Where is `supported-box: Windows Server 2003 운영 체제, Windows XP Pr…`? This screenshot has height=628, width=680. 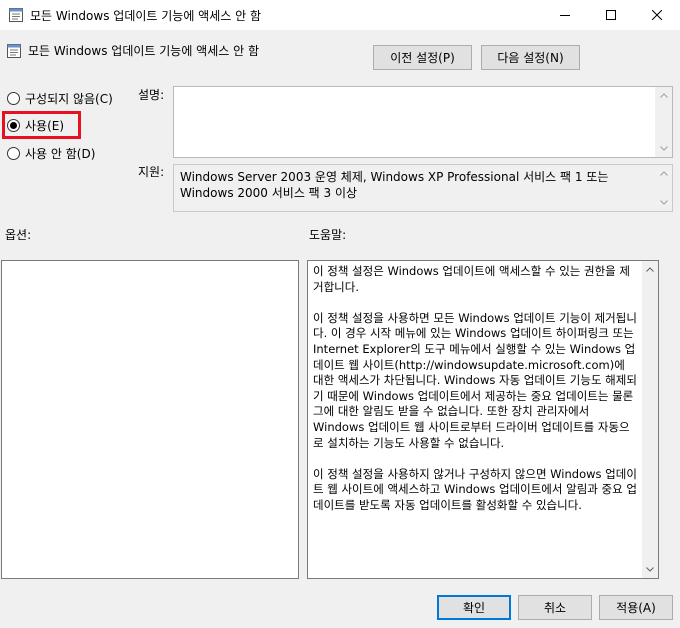 supported-box: Windows Server 2003 운영 체제, Windows XP Pr… is located at coordinates (423, 188).